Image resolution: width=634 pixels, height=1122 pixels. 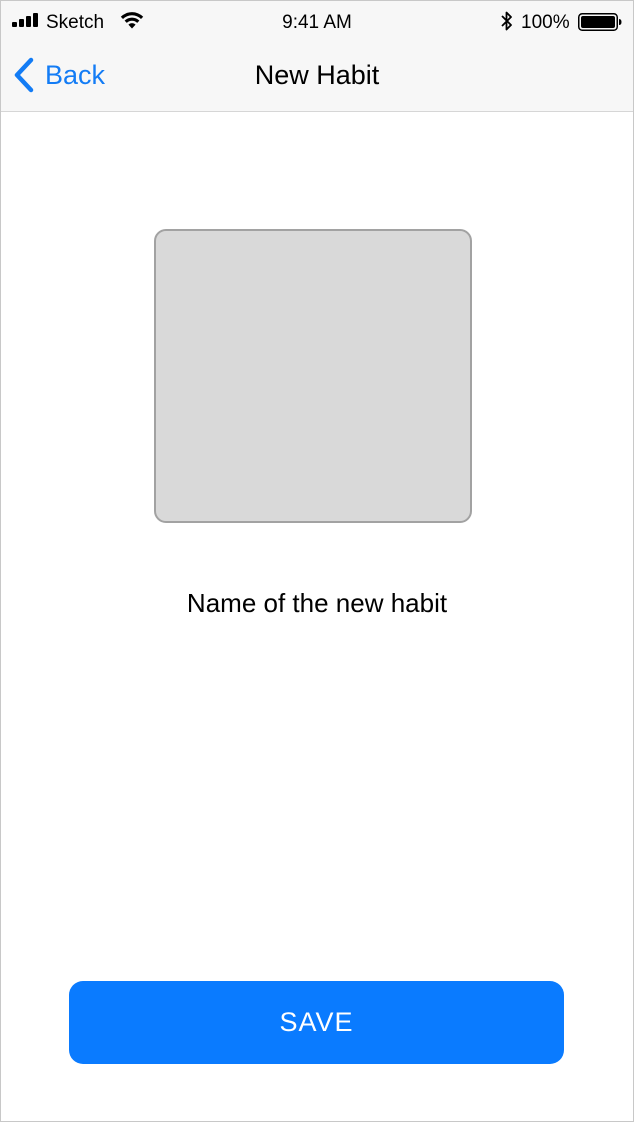 What do you see at coordinates (506, 21) in the screenshot?
I see `bluetooth-icon` at bounding box center [506, 21].